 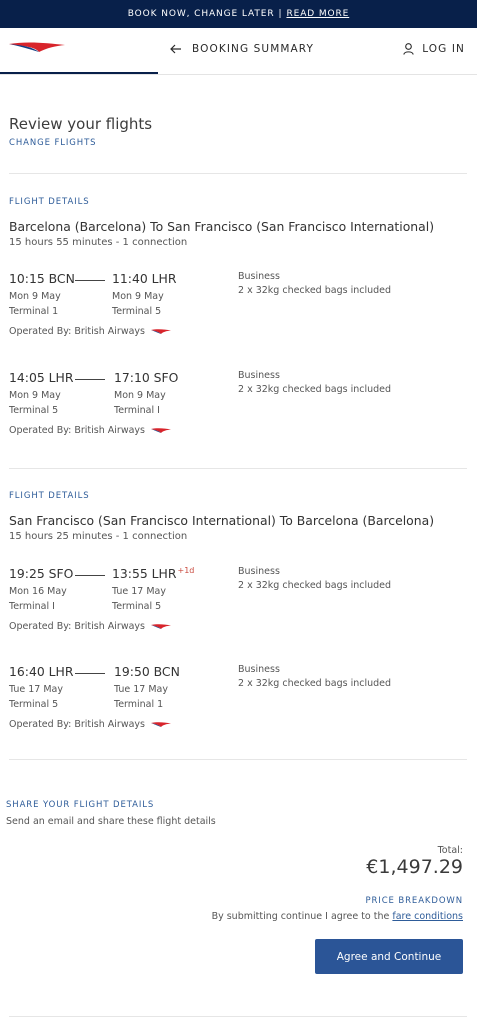 I want to click on fare-conditions-link: fare conditions, so click(x=427, y=916).